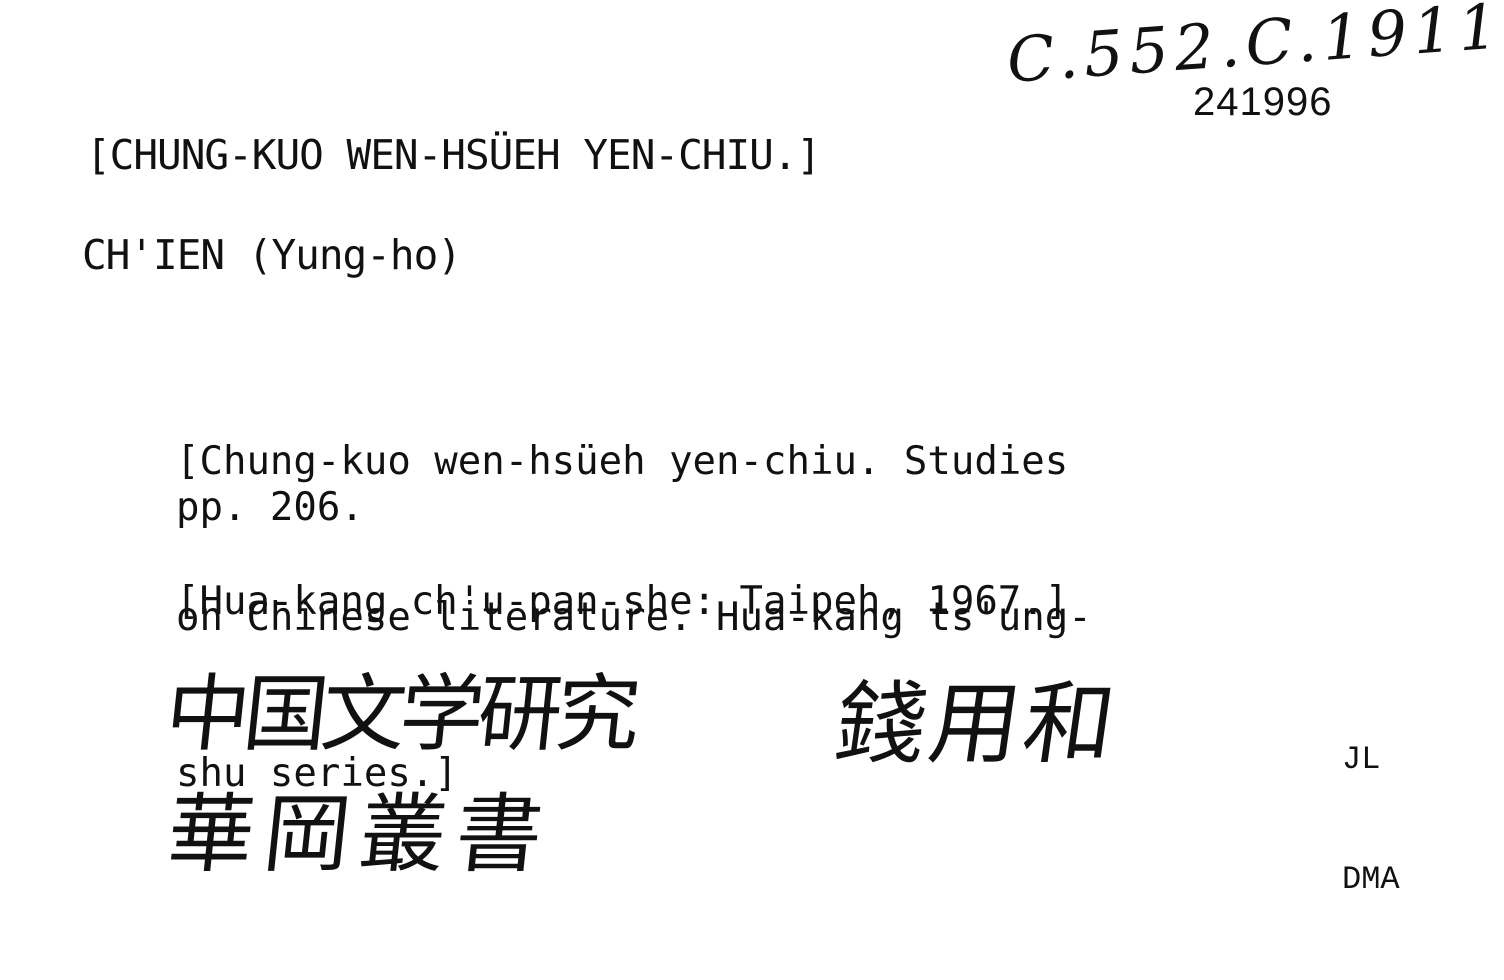 The height and width of the screenshot is (980, 1504). What do you see at coordinates (270, 507) in the screenshot?
I see `pagination: pp. 206.` at bounding box center [270, 507].